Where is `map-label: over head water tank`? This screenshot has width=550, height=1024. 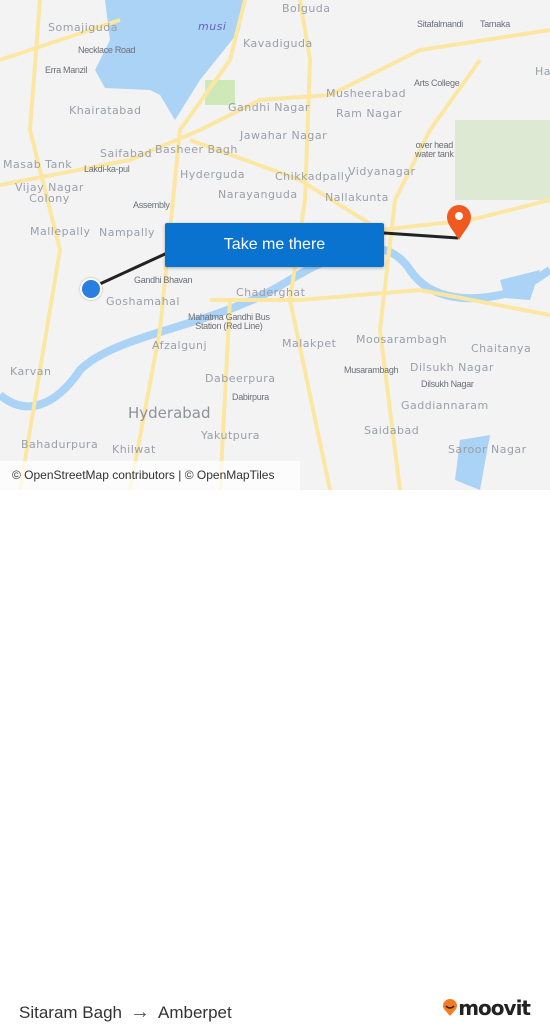
map-label: over head water tank is located at coordinates (434, 149).